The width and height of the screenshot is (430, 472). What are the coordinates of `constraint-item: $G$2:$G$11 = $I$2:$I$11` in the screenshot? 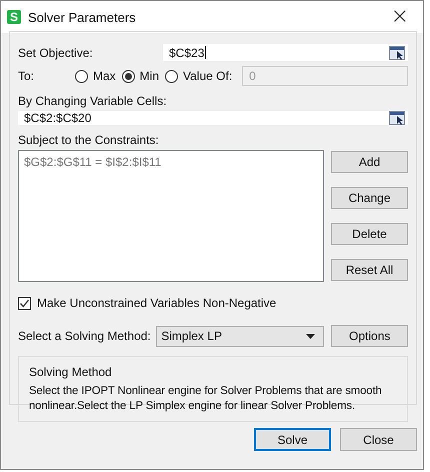 It's located at (93, 162).